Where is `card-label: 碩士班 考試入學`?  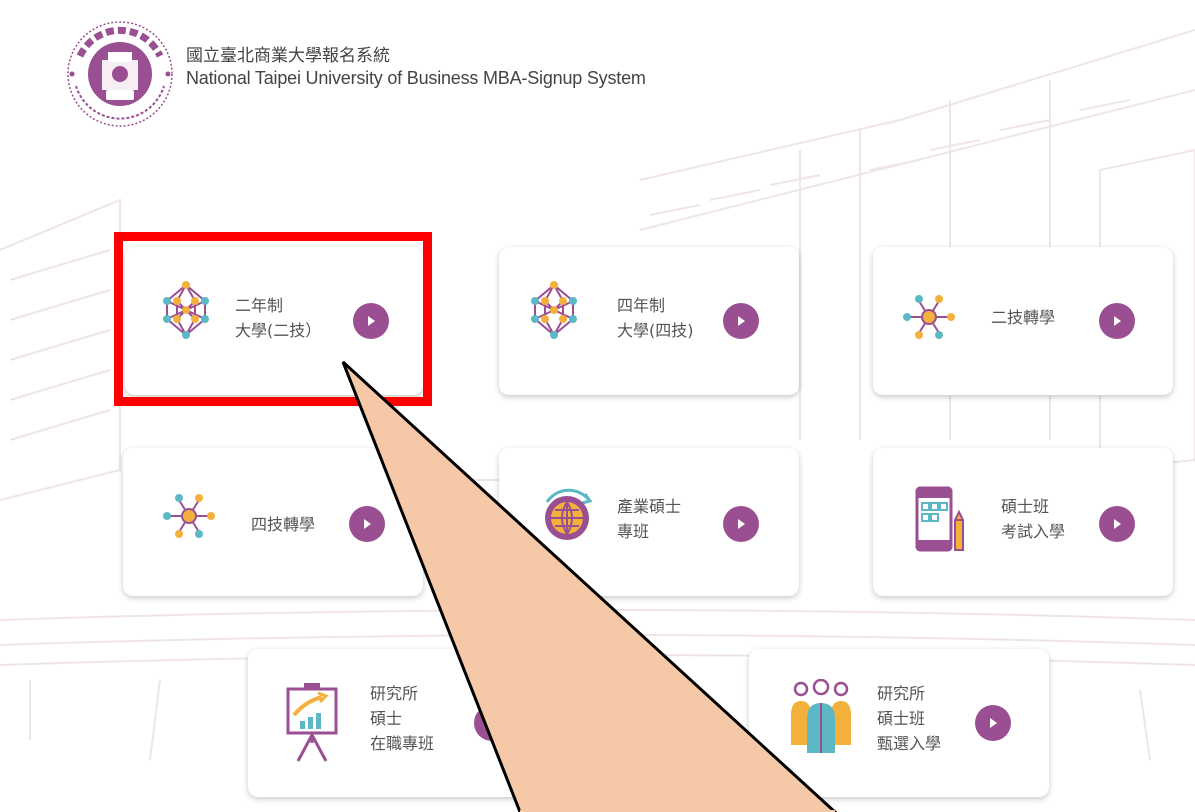
card-label: 碩士班 考試入學 is located at coordinates (1033, 519).